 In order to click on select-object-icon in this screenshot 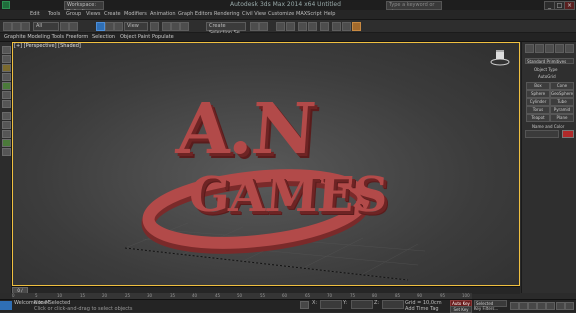, I will do `click(64, 26)`.